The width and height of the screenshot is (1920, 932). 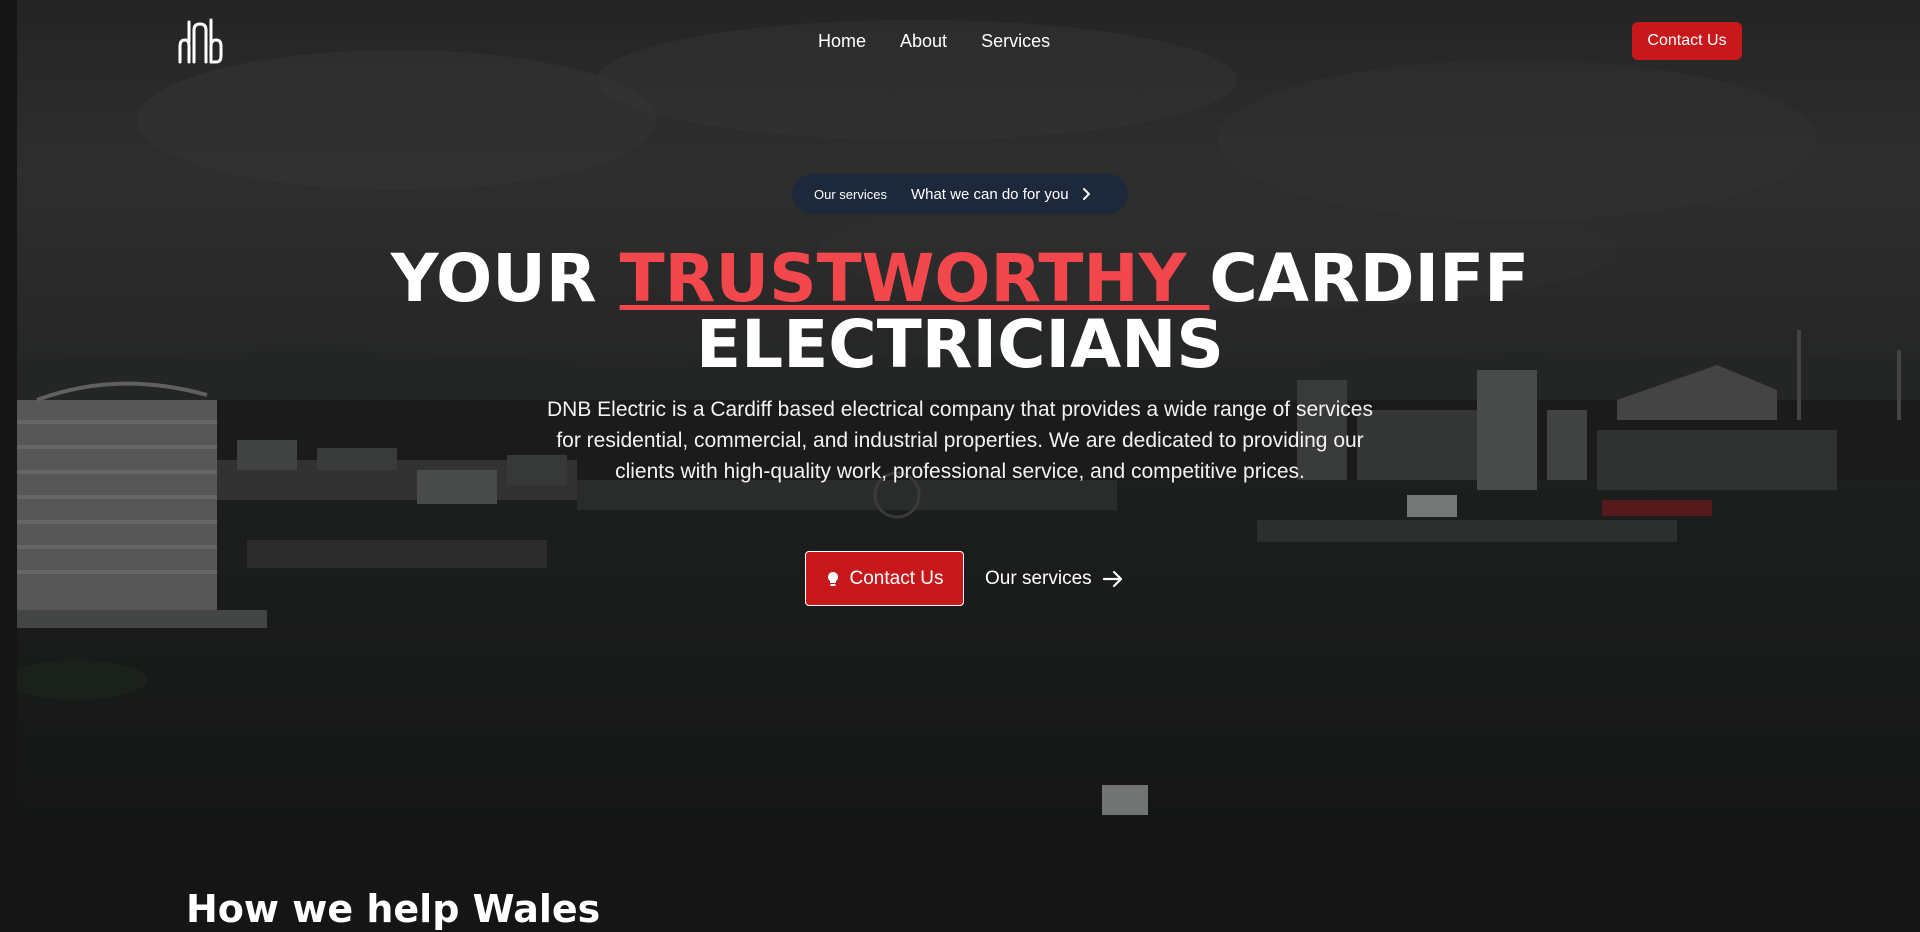 What do you see at coordinates (1687, 41) in the screenshot?
I see `nav-contact-button: Contact Us` at bounding box center [1687, 41].